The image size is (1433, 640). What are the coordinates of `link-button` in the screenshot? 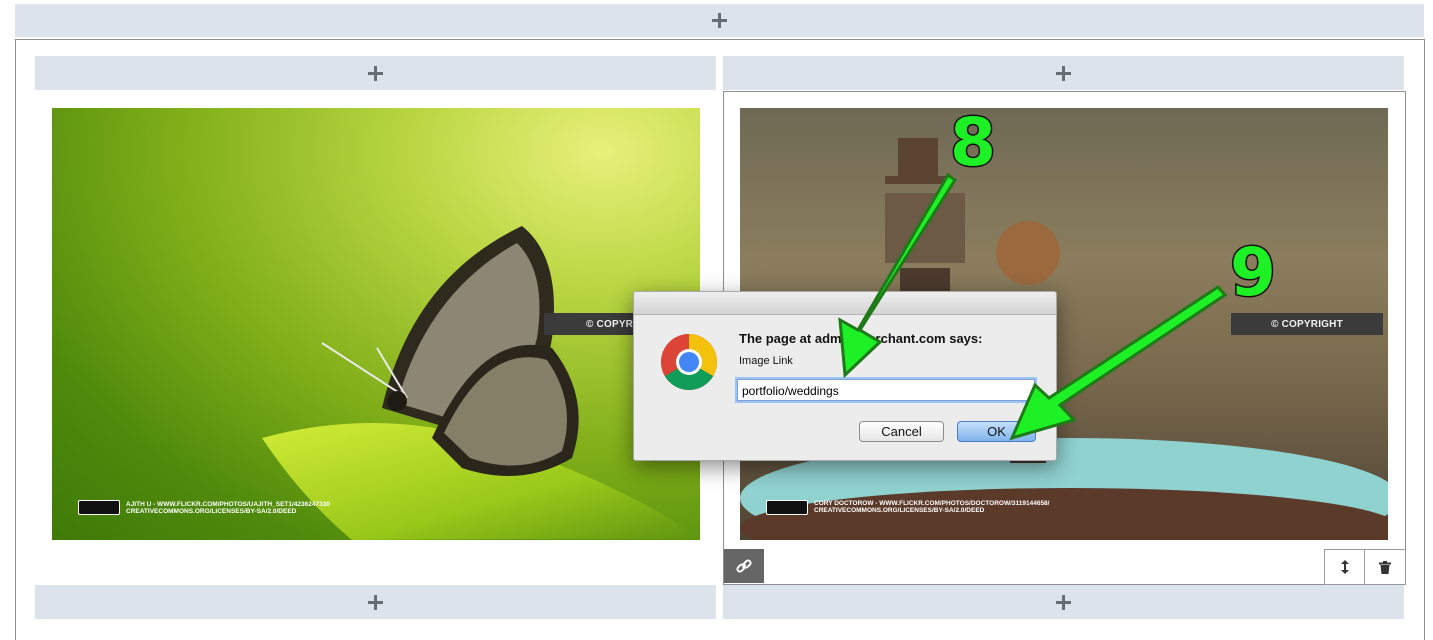 It's located at (744, 566).